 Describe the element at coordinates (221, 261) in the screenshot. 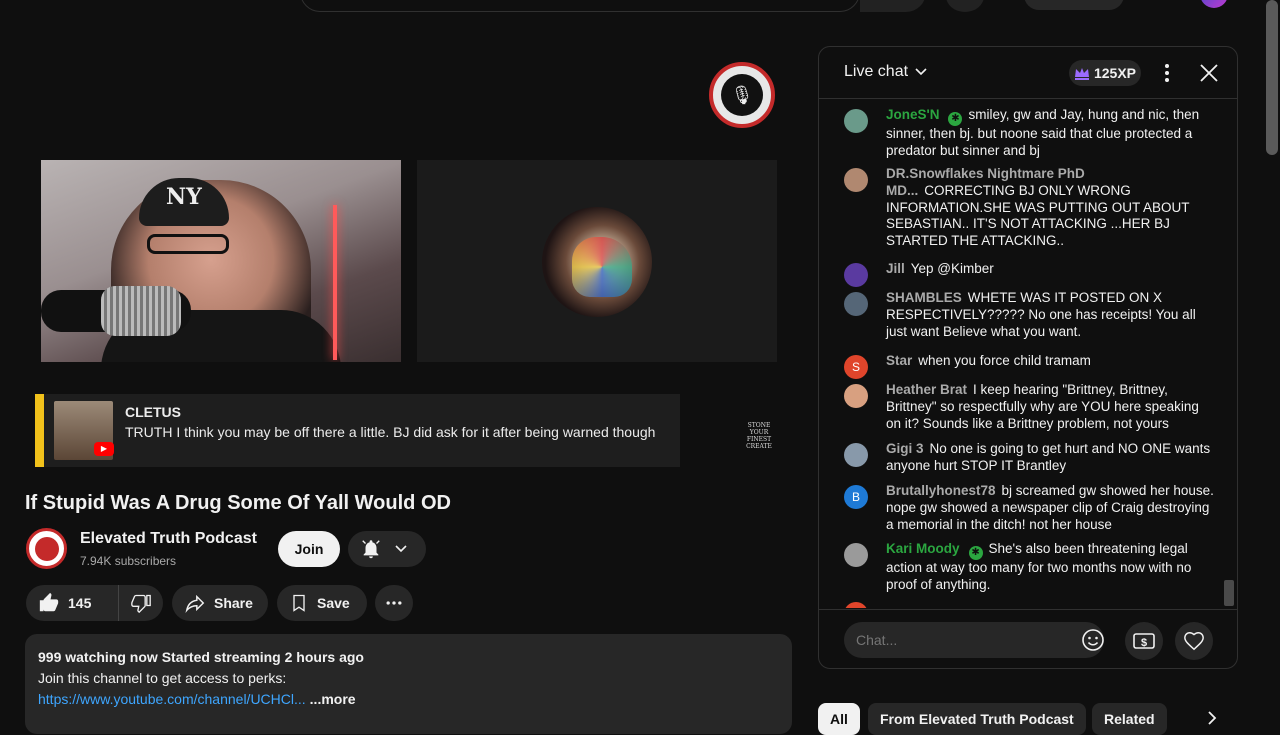

I see `host-camera-feed: NY` at that location.